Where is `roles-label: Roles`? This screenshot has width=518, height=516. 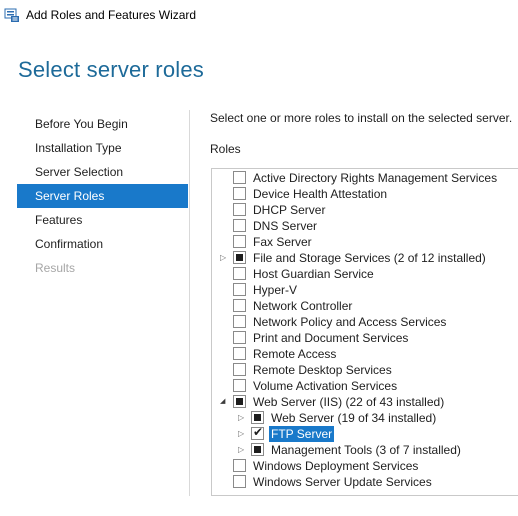
roles-label: Roles is located at coordinates (225, 149).